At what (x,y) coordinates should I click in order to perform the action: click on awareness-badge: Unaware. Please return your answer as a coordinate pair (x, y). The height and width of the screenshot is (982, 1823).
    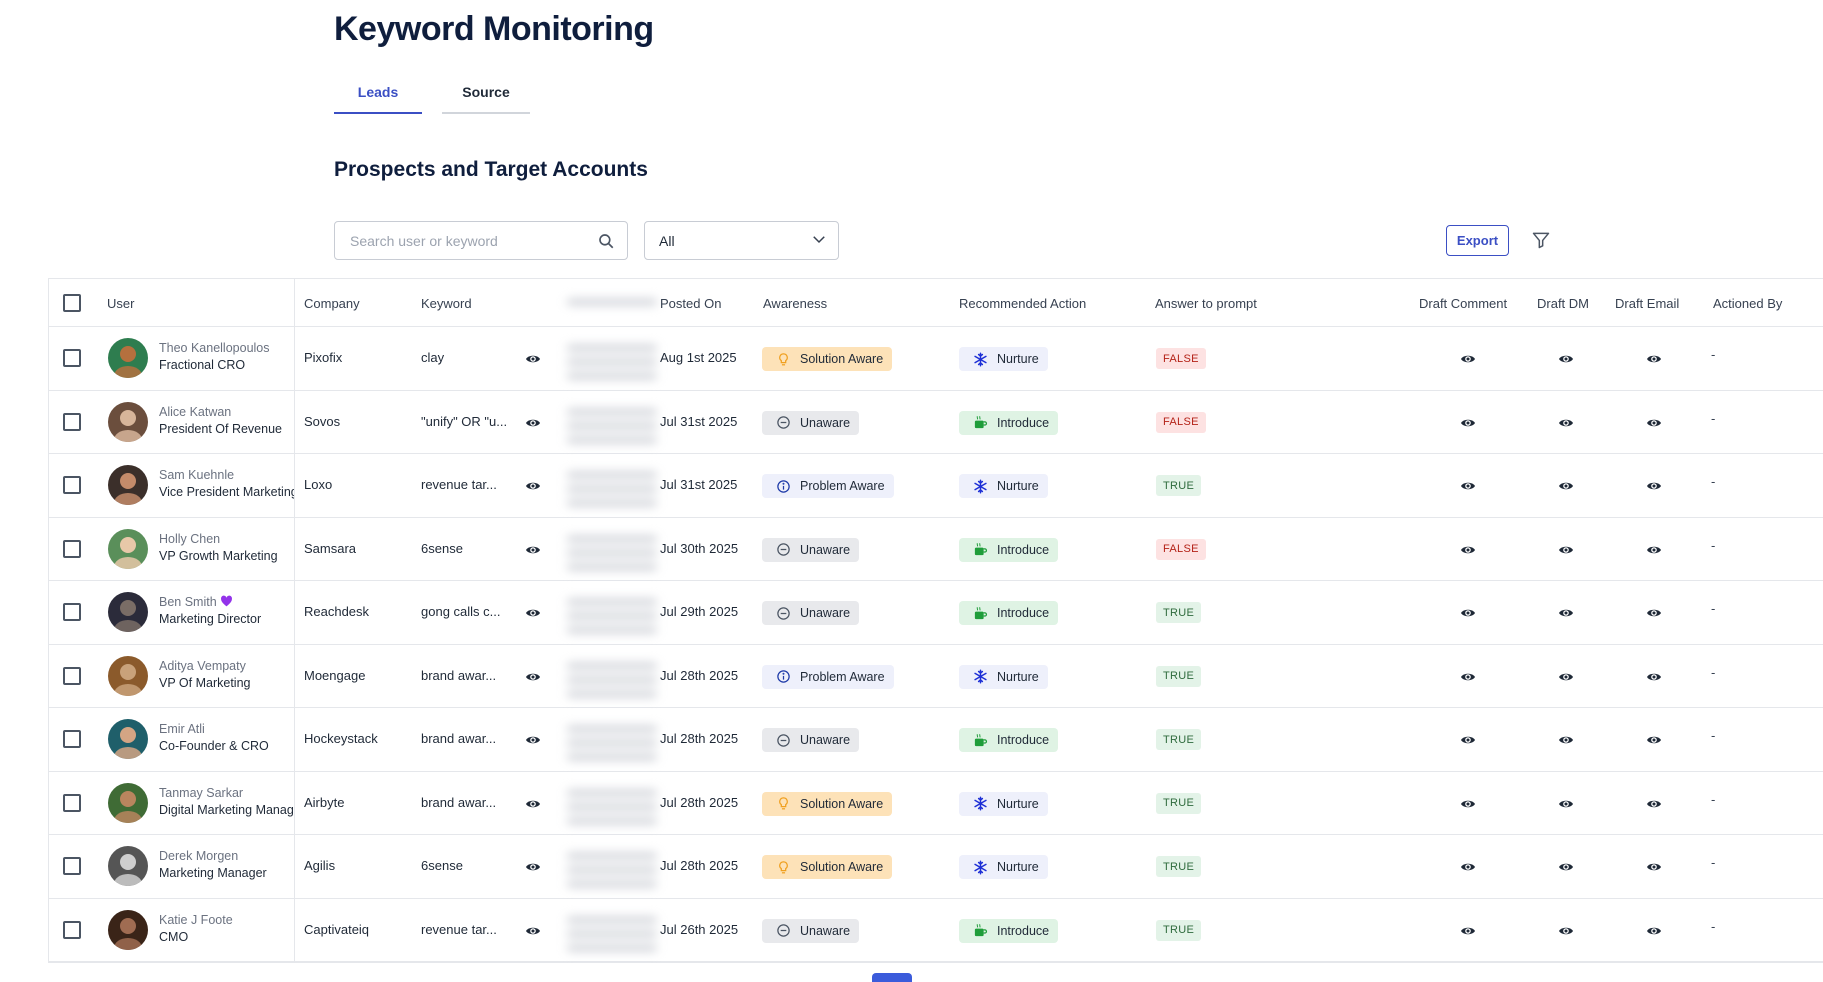
    Looking at the image, I should click on (811, 930).